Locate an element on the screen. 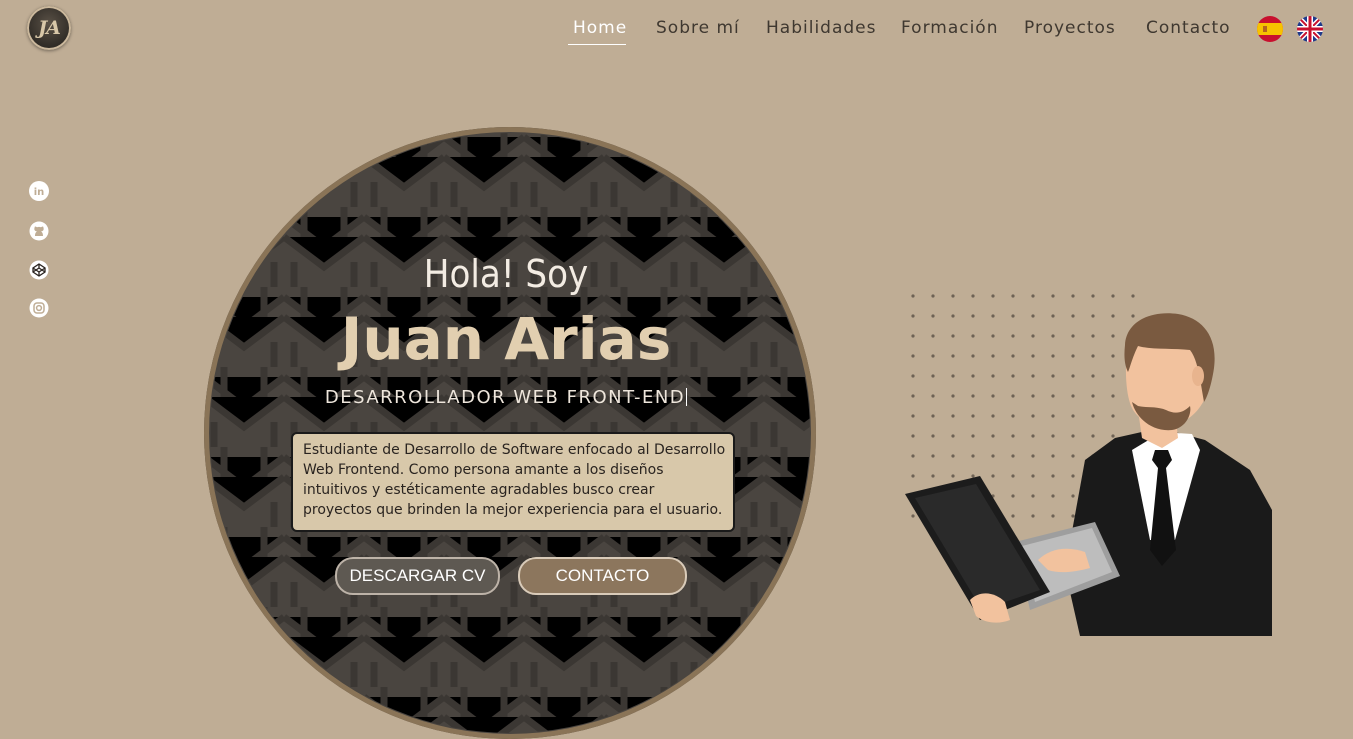 The width and height of the screenshot is (1353, 739). svg-text: in is located at coordinates (39, 192).